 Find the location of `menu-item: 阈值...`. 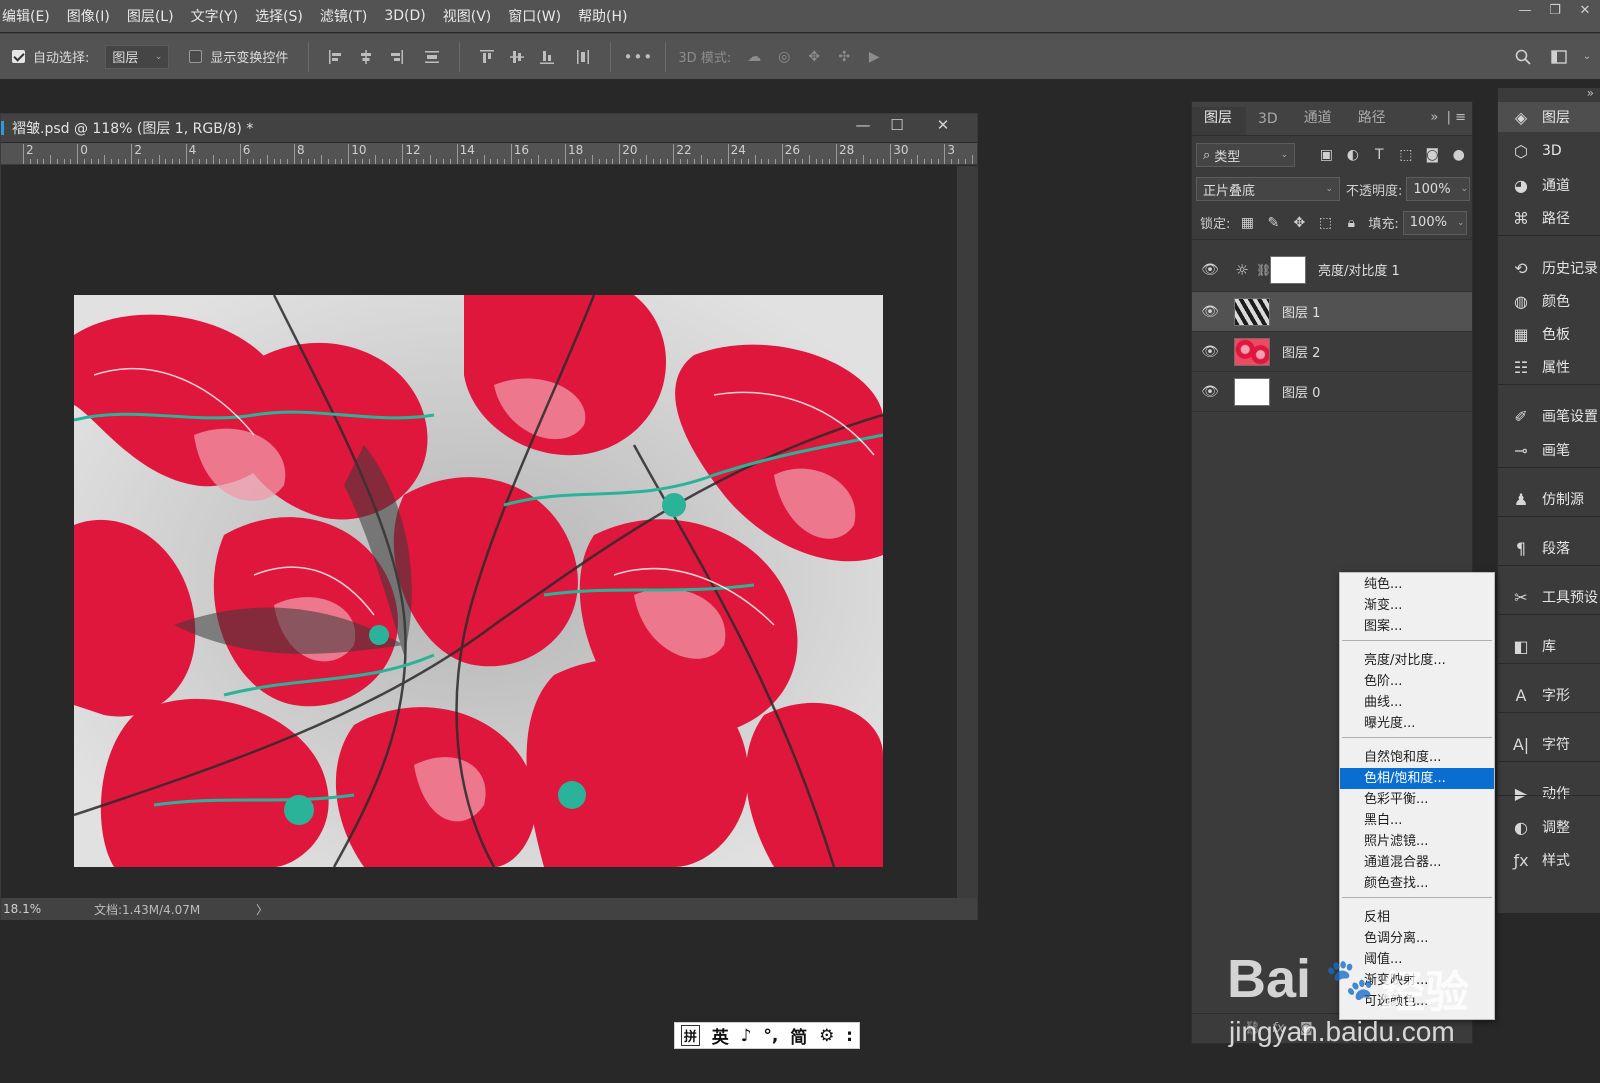

menu-item: 阈值... is located at coordinates (1417, 959).